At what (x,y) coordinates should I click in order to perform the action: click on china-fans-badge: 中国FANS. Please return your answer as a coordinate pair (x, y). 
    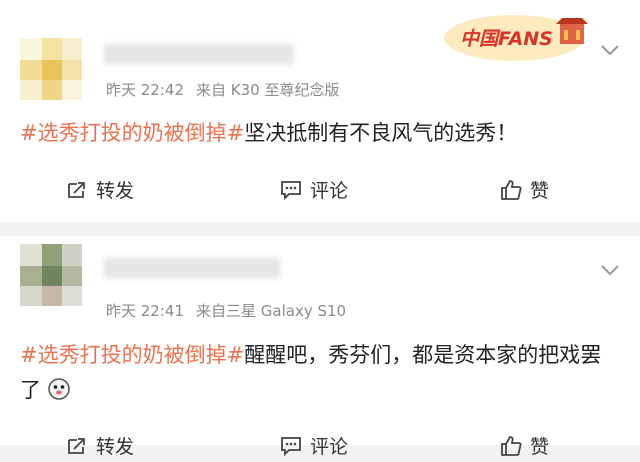
    Looking at the image, I should click on (517, 38).